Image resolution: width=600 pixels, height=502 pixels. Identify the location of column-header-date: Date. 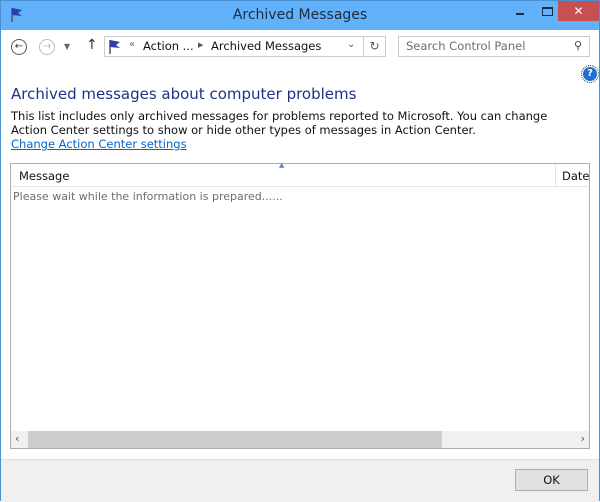
(576, 176).